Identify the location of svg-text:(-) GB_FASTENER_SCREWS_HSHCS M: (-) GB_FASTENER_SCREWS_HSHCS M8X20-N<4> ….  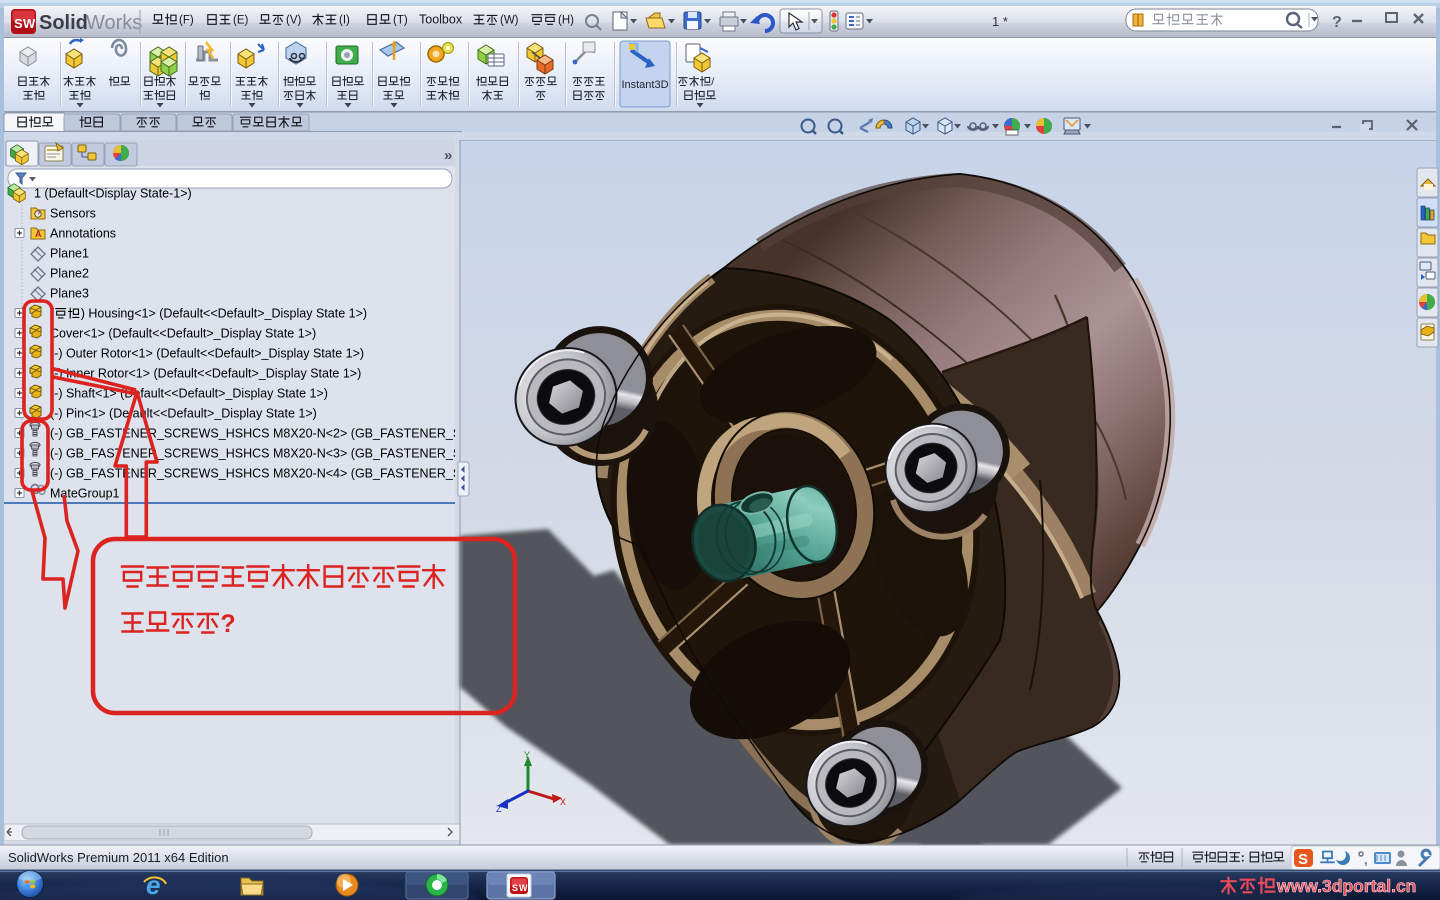
(269, 474).